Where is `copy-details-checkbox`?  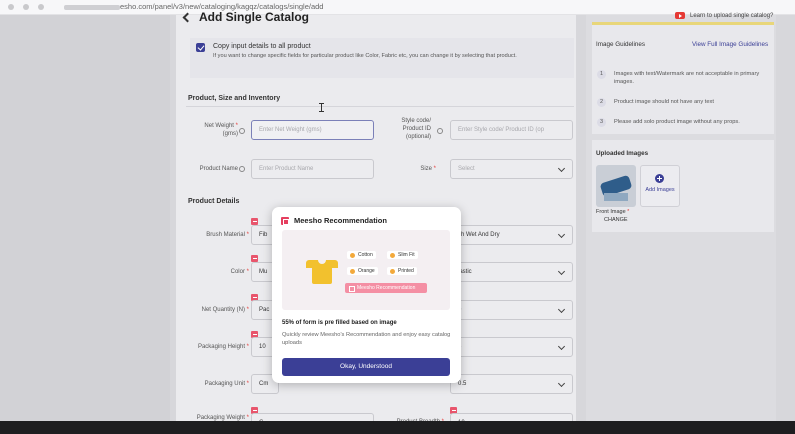 copy-details-checkbox is located at coordinates (200, 47).